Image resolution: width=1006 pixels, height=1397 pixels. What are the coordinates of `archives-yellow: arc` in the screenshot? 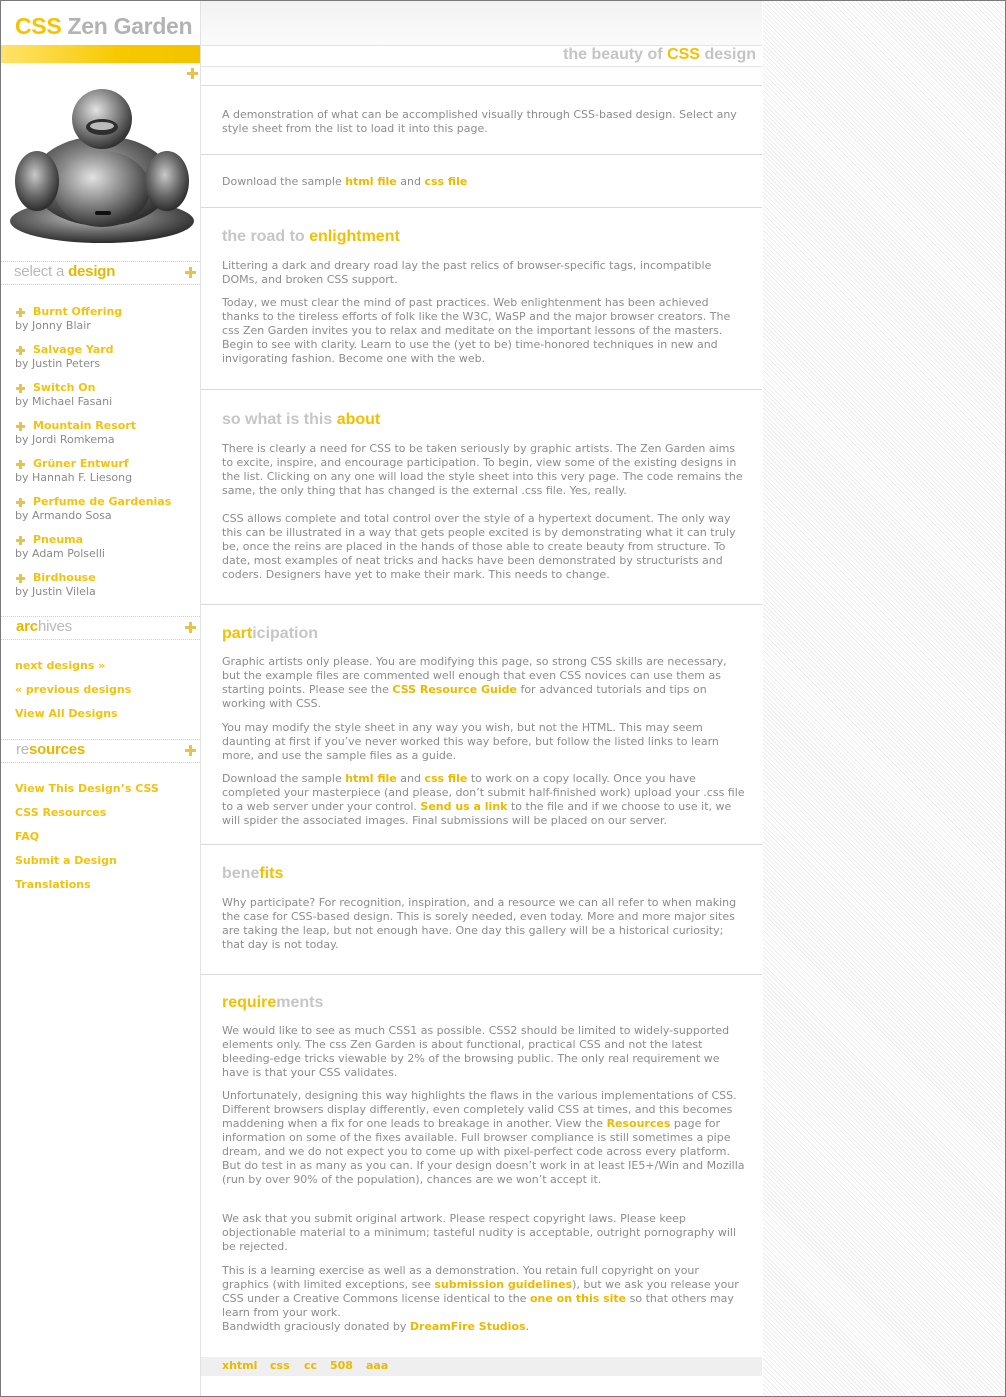 It's located at (27, 626).